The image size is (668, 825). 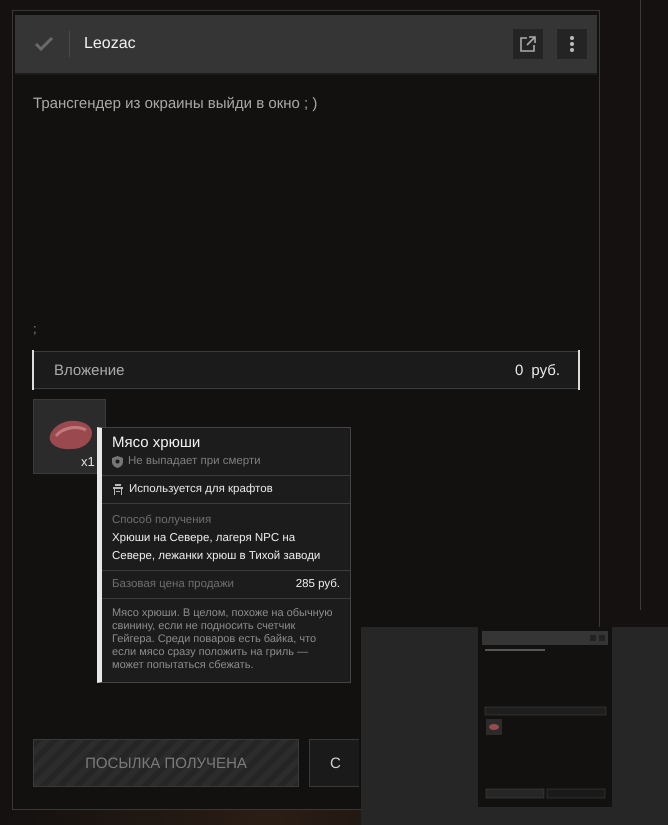 I want to click on item-title: Мясо хрюши, so click(x=157, y=442).